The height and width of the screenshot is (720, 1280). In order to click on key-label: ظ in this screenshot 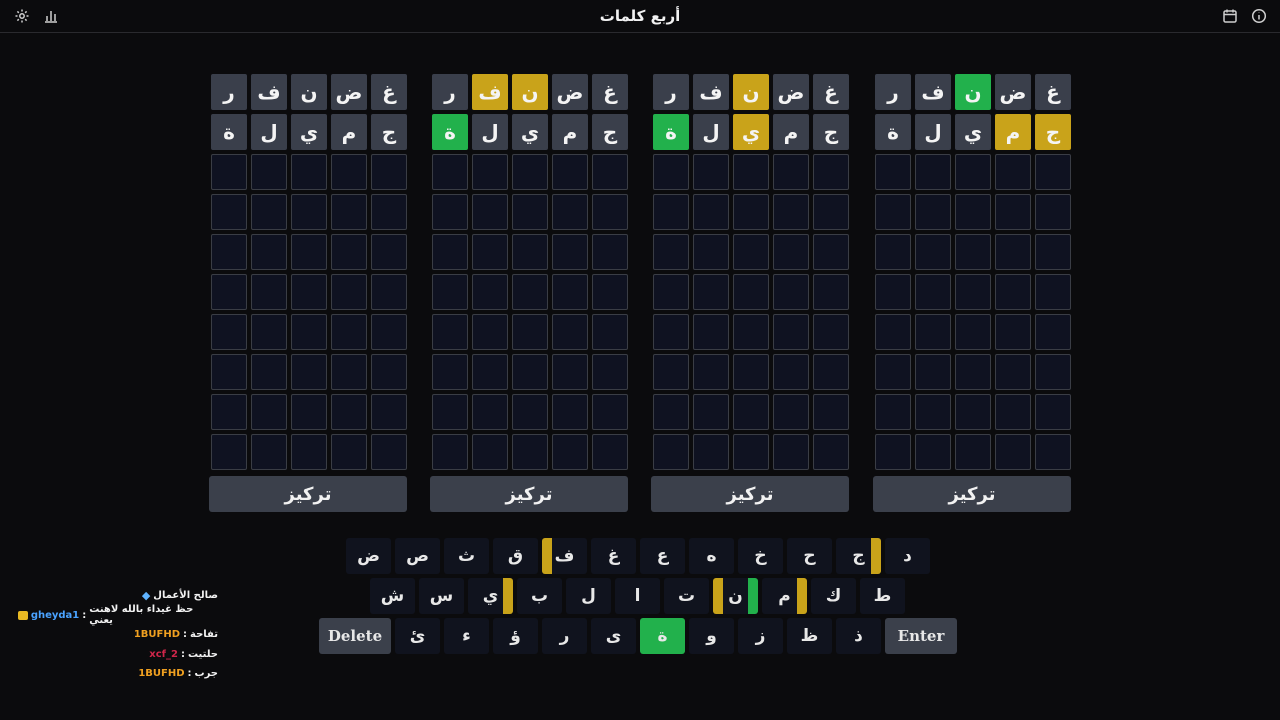, I will do `click(809, 636)`.